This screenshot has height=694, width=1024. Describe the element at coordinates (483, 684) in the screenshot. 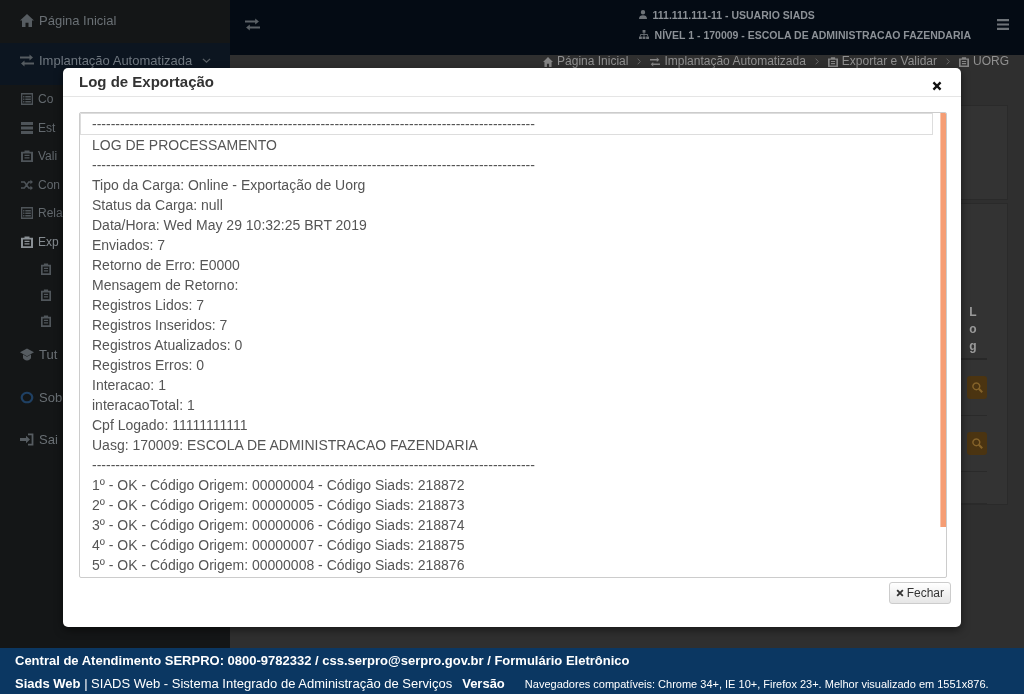

I see `version-label: Versão` at that location.